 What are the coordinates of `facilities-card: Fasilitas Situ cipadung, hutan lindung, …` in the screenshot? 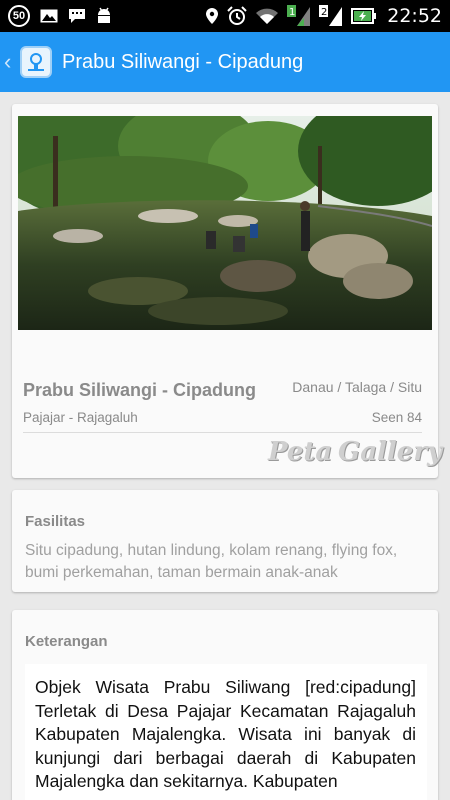 It's located at (225, 541).